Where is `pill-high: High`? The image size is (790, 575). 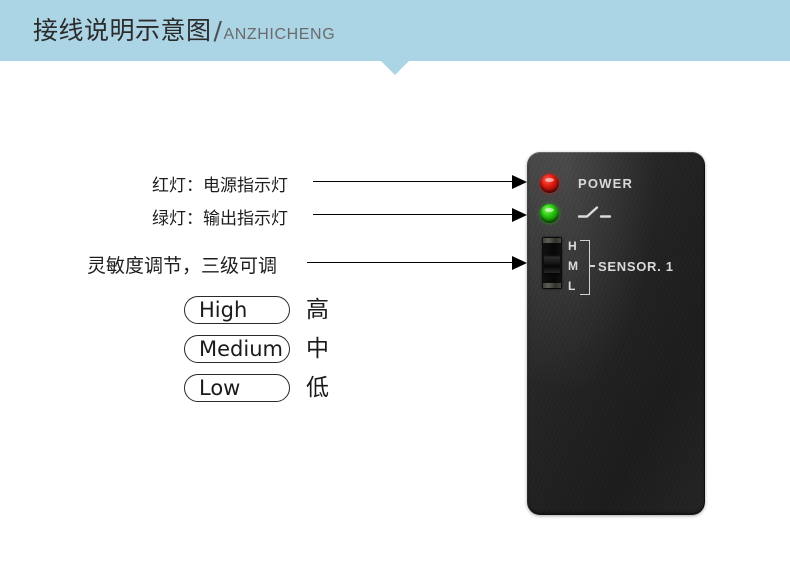
pill-high: High is located at coordinates (237, 310).